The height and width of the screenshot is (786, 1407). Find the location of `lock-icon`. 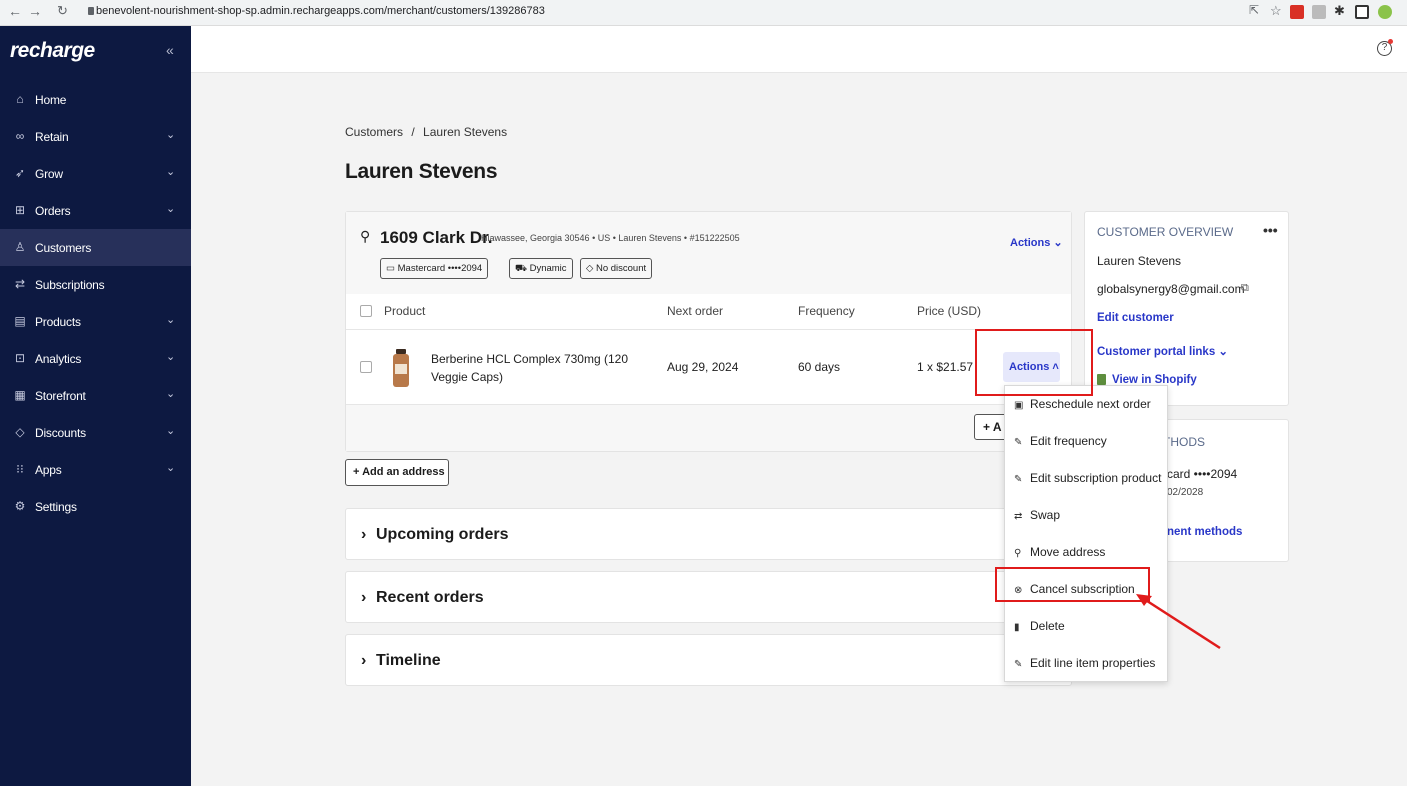

lock-icon is located at coordinates (91, 11).